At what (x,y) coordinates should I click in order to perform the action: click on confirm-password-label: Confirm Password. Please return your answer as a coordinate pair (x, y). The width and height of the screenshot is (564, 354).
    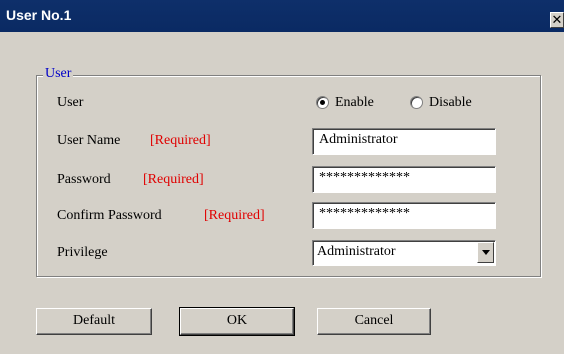
    Looking at the image, I should click on (109, 215).